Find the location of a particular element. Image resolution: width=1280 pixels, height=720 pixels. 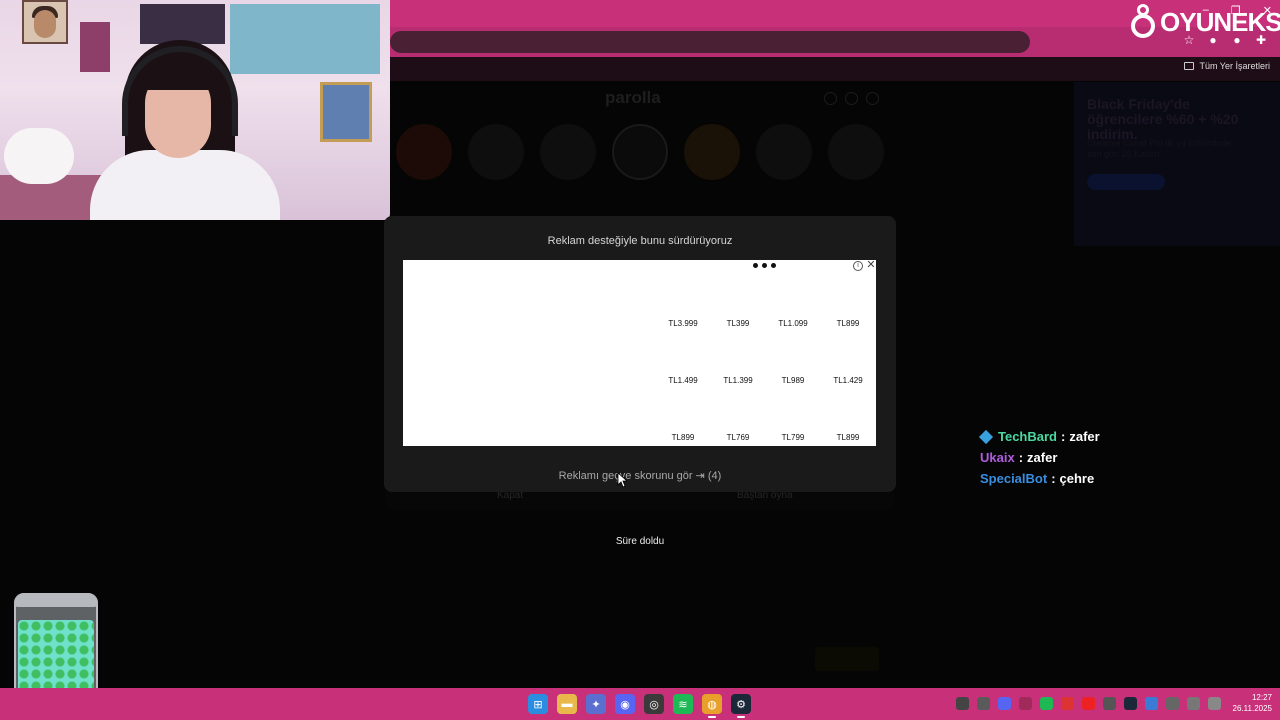

channel-logo: OYUNEKS is located at coordinates (1204, 22).